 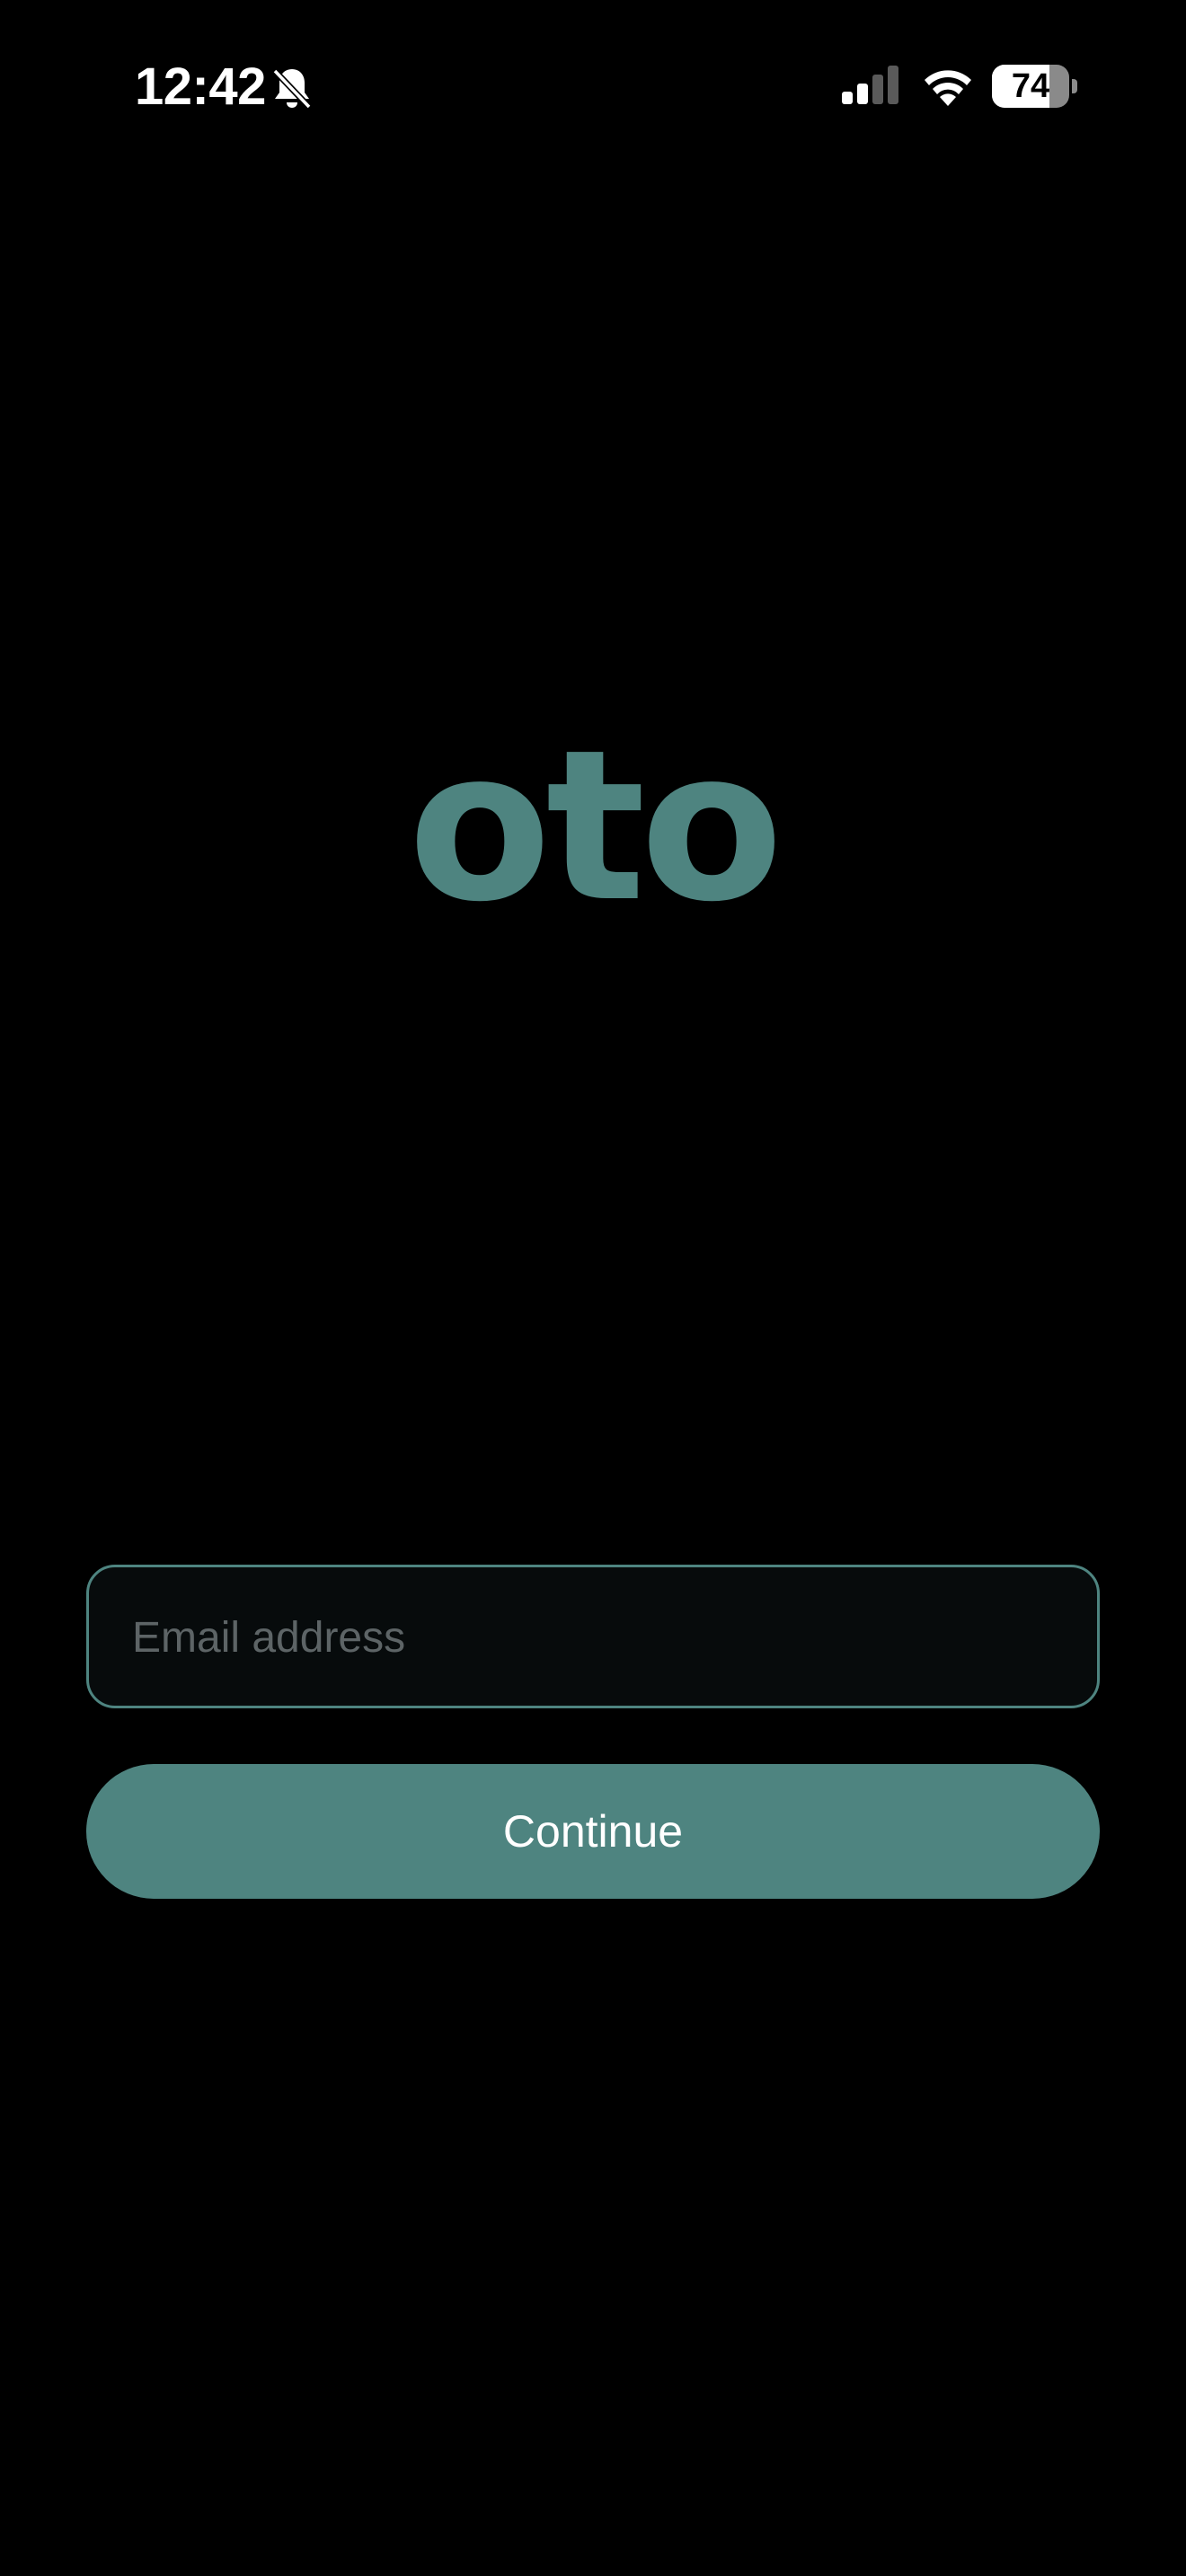 What do you see at coordinates (593, 1831) in the screenshot?
I see `continue-button: Continue` at bounding box center [593, 1831].